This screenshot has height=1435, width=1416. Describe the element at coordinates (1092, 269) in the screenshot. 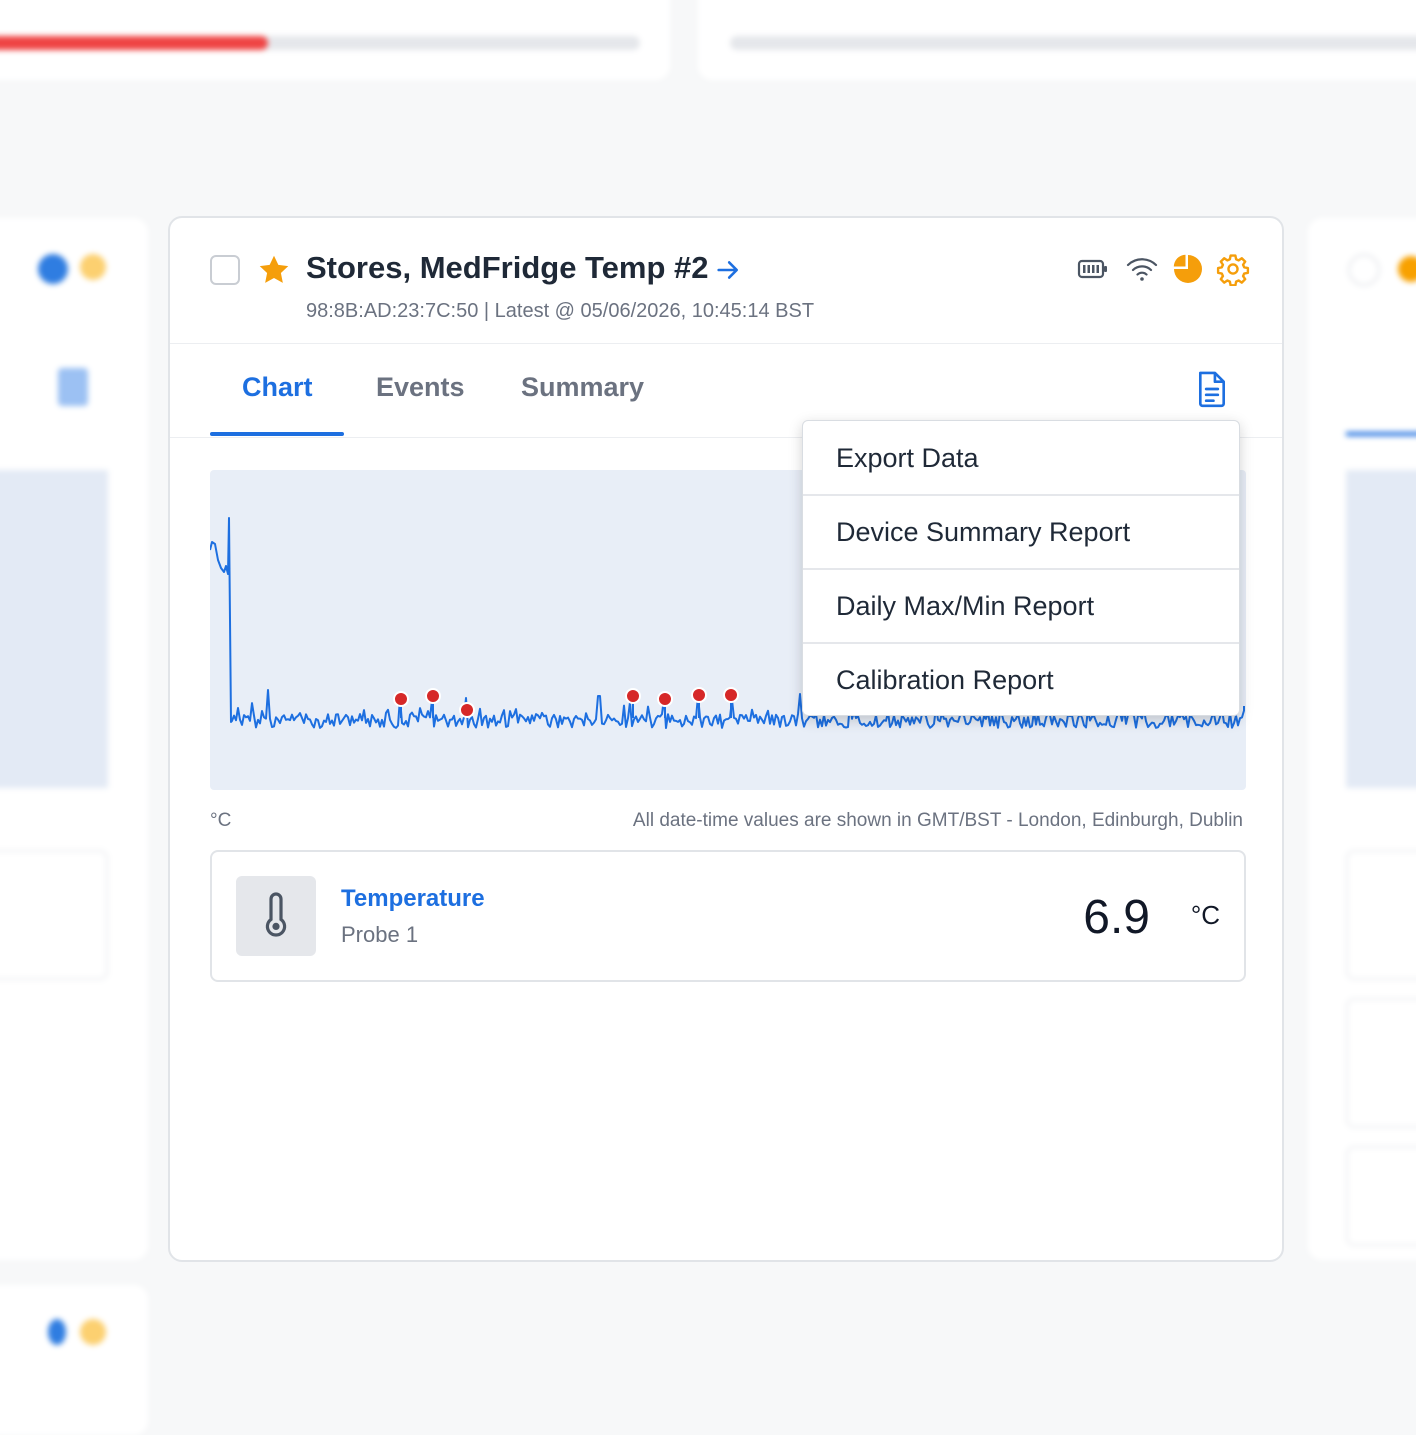

I see `battery-icon` at that location.